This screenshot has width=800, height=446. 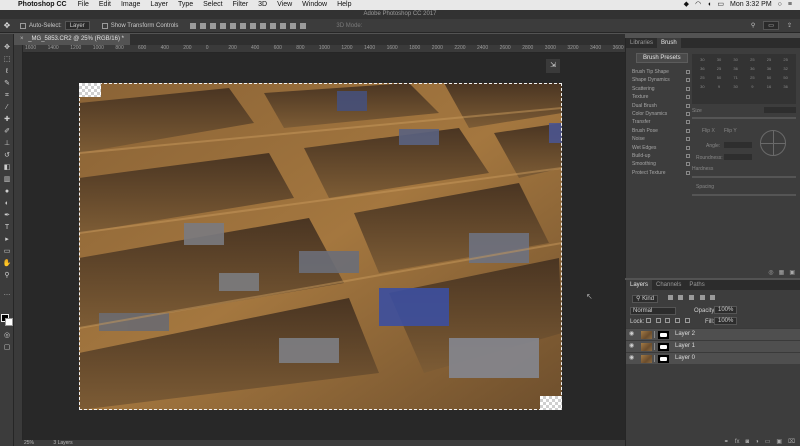 I want to click on delete-layer-icon: ⌧, so click(x=791, y=442).